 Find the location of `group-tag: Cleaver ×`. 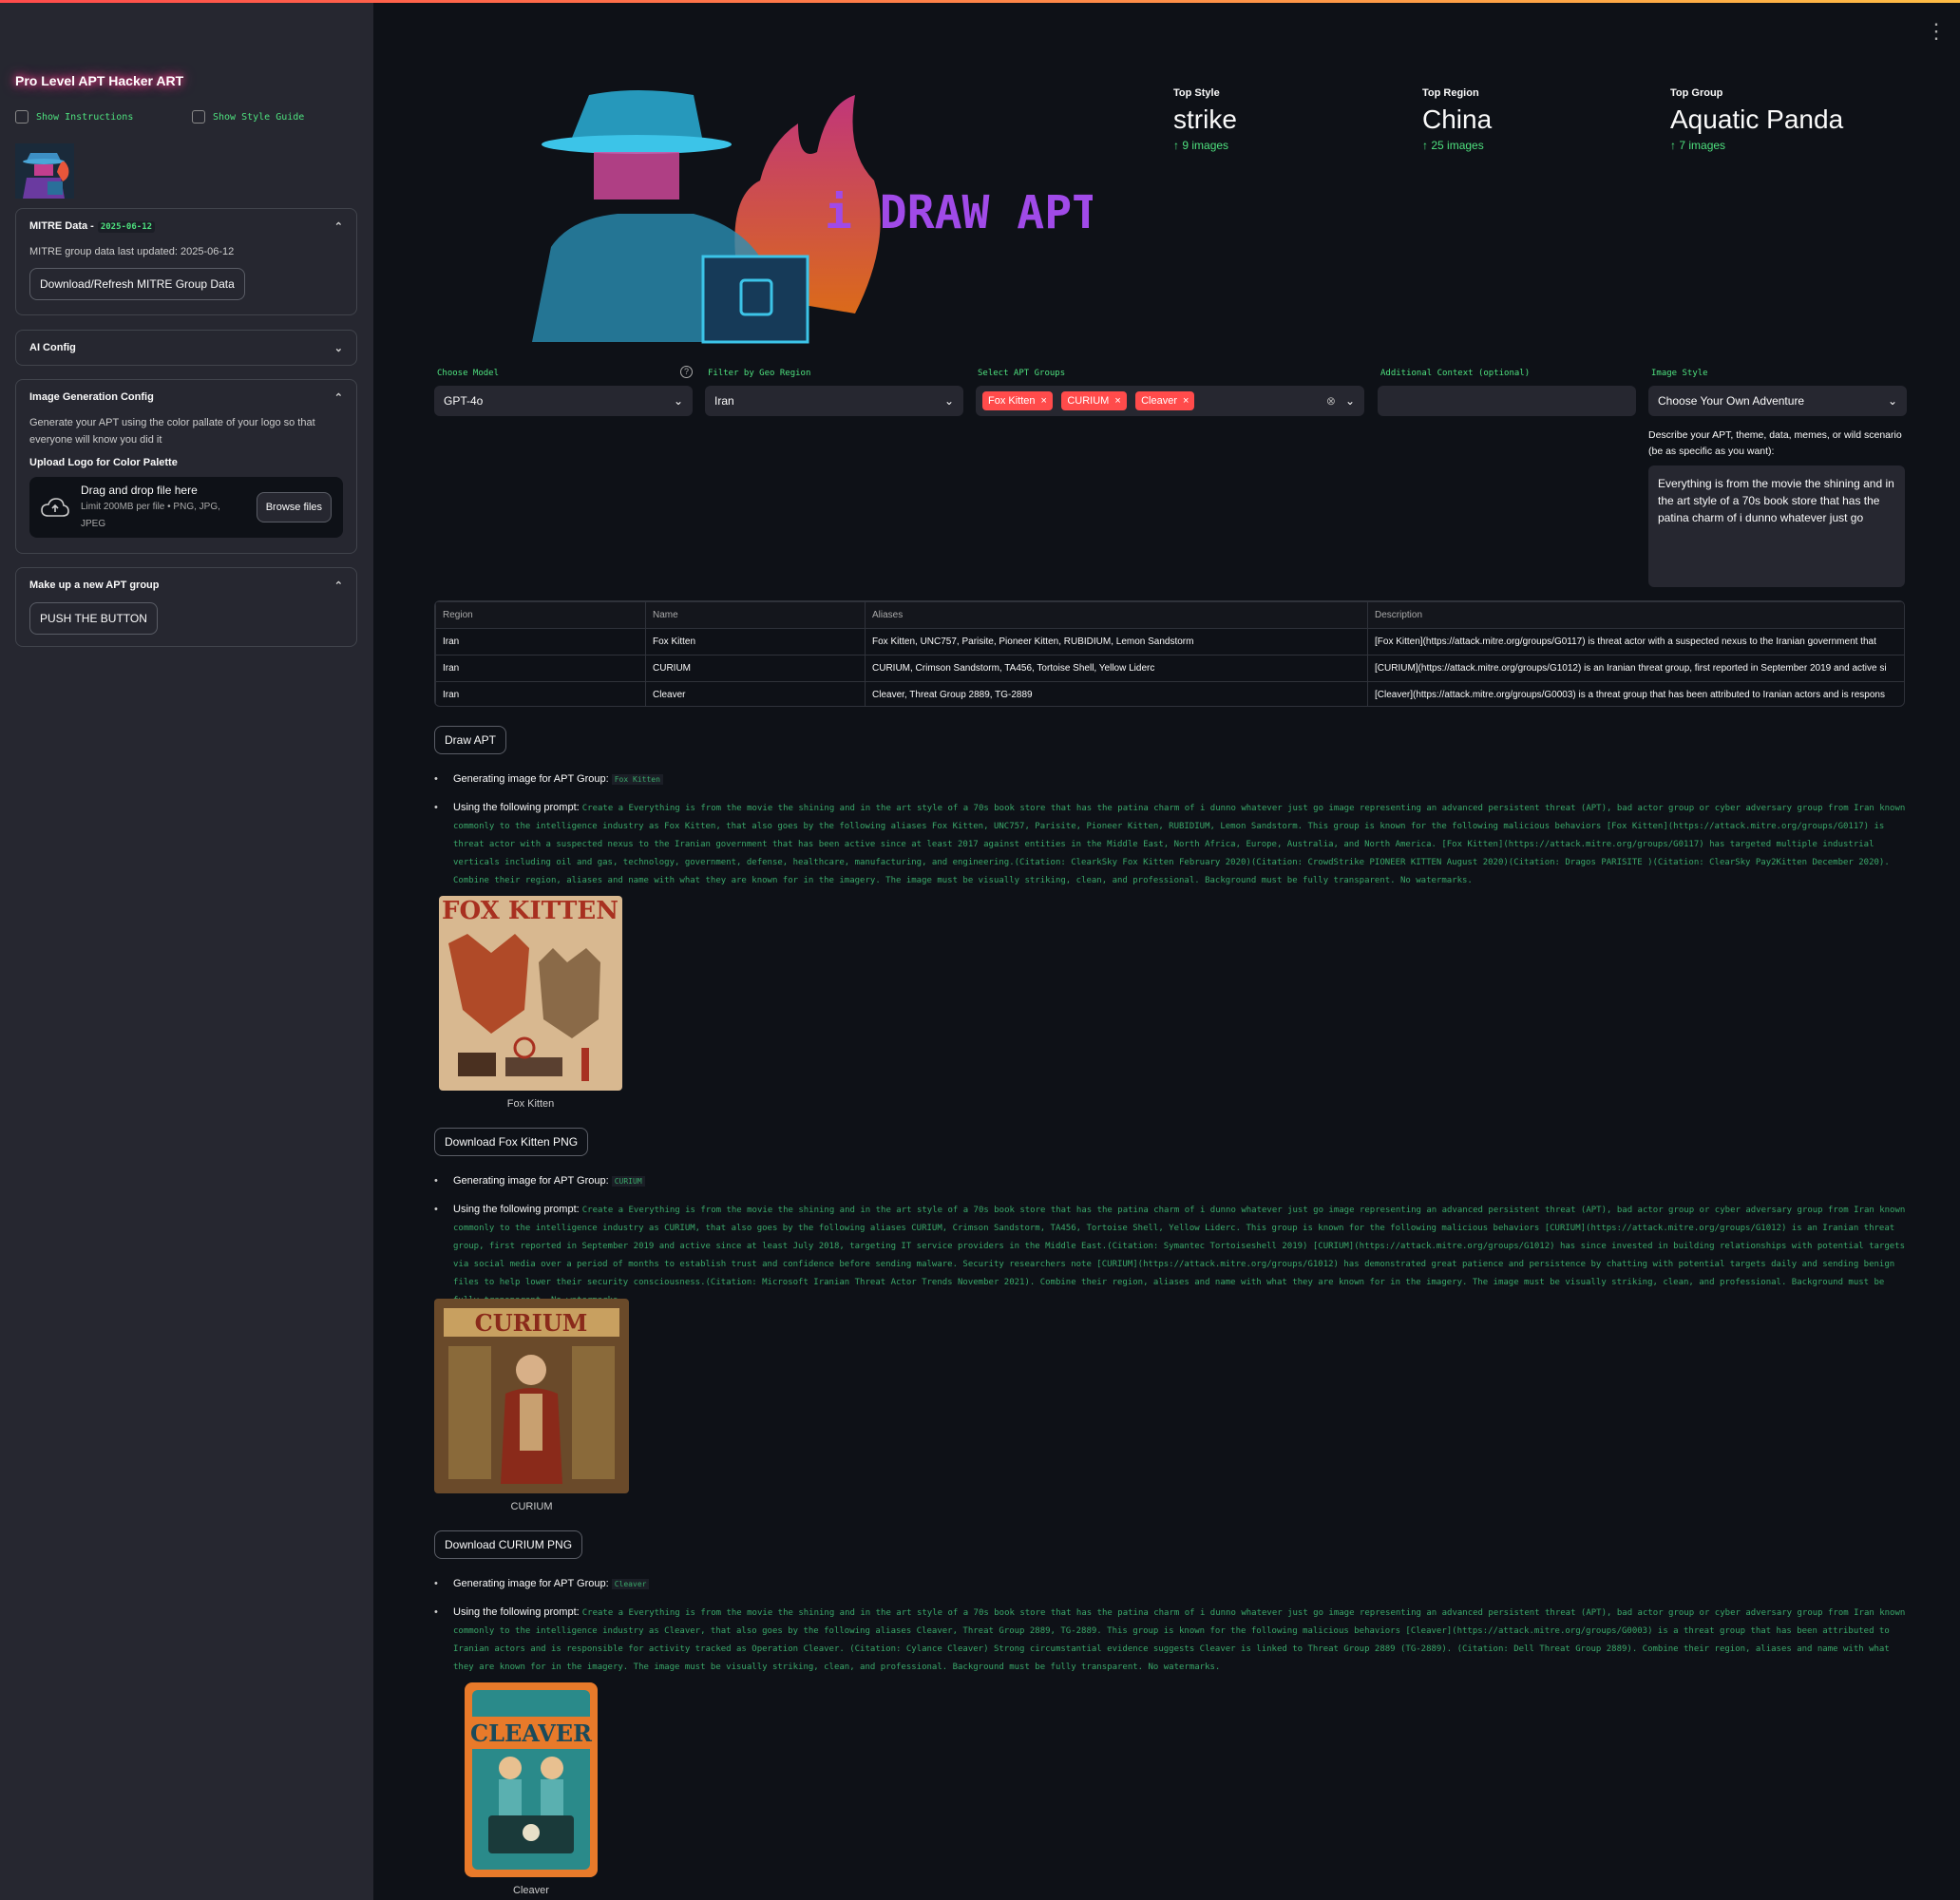

group-tag: Cleaver × is located at coordinates (1165, 400).